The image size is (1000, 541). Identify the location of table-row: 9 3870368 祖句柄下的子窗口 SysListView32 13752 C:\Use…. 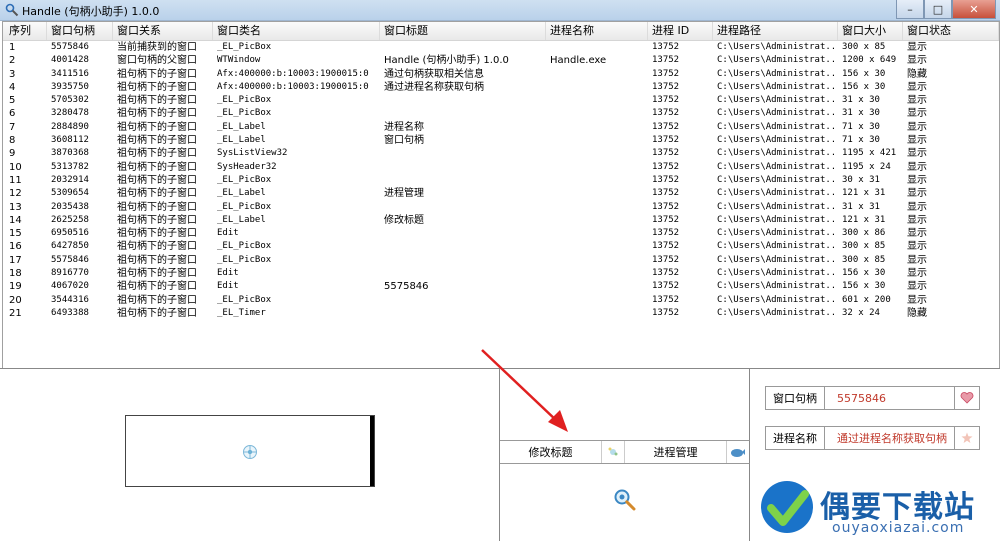
(501, 153).